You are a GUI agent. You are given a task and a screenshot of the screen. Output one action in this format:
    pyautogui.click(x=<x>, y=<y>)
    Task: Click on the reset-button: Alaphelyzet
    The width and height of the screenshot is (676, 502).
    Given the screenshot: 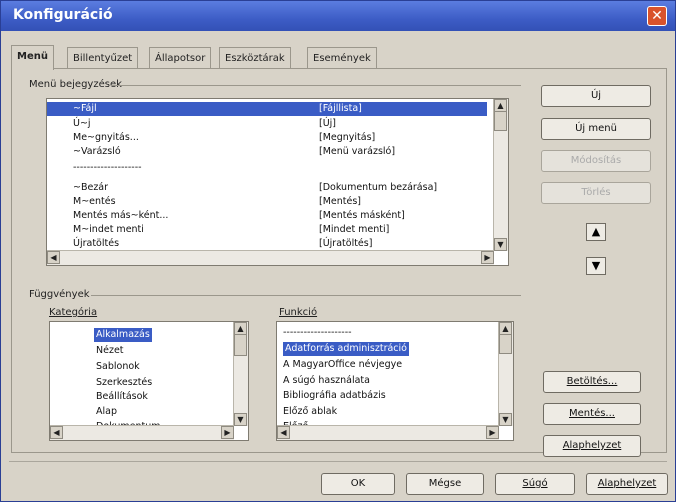 What is the action you would take?
    pyautogui.click(x=627, y=484)
    